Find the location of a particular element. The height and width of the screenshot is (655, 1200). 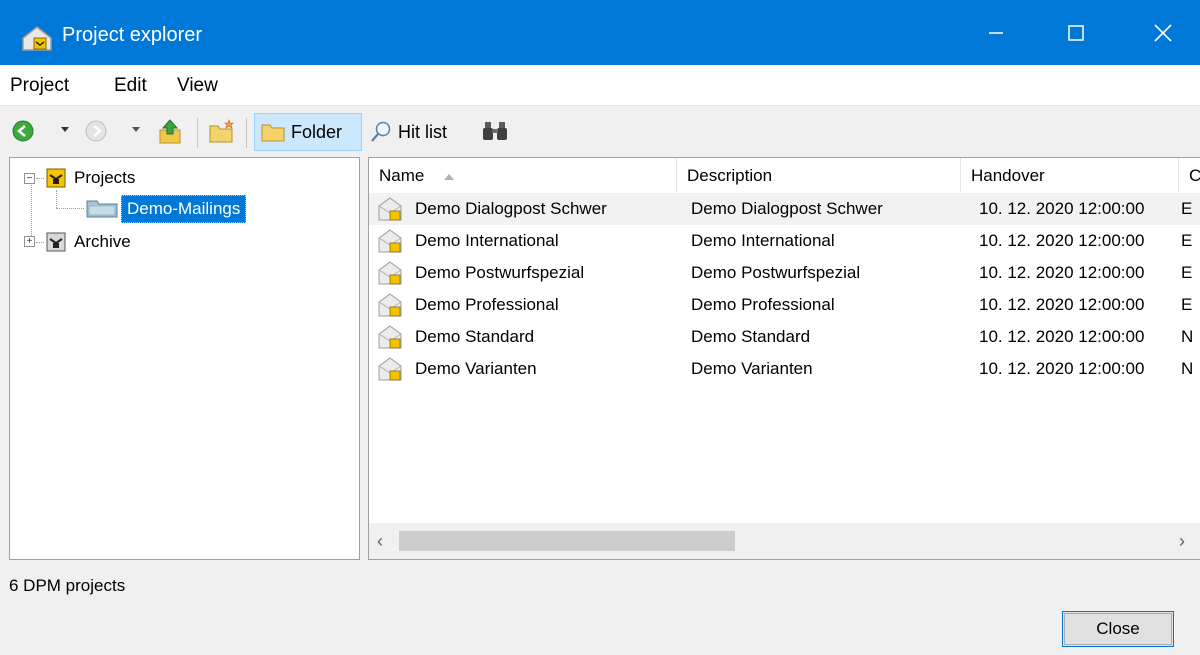

back-dropdown is located at coordinates (65, 130).